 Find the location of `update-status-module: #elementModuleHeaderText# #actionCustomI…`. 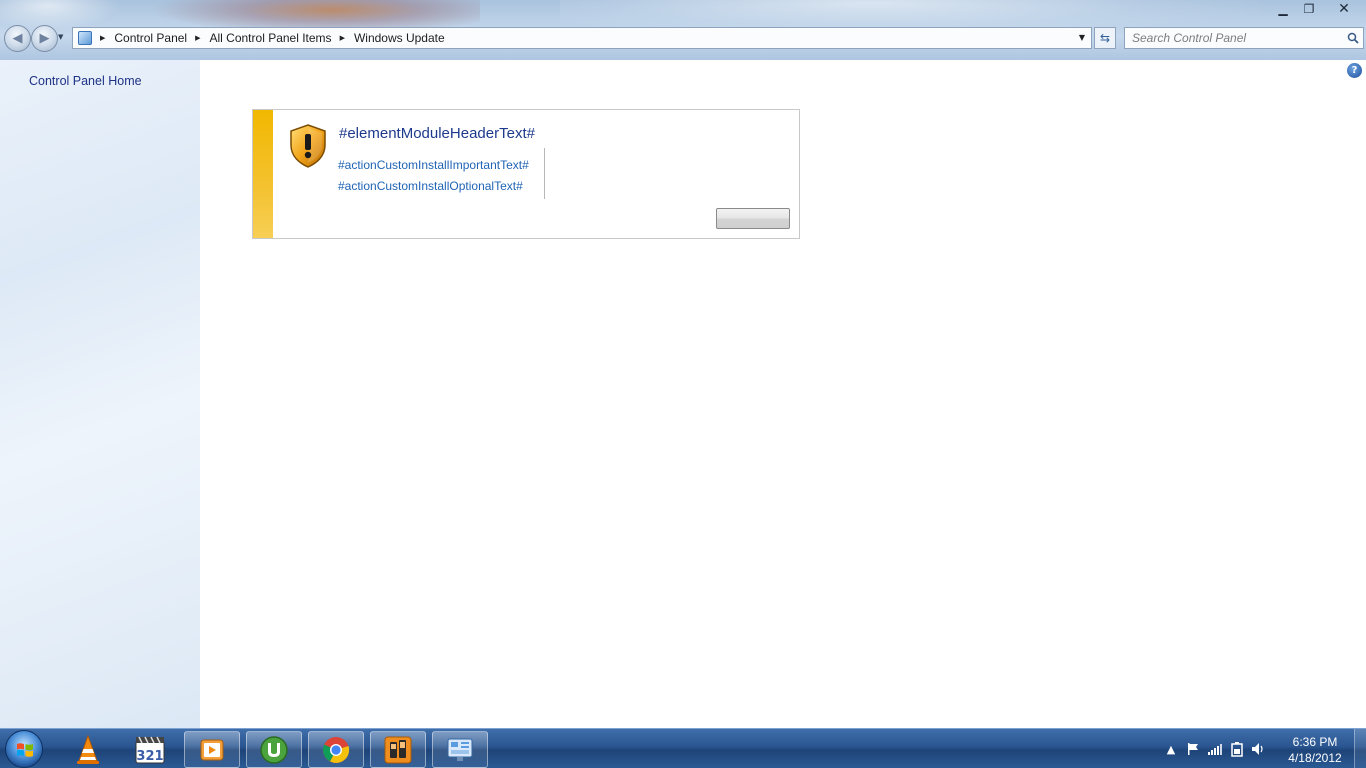

update-status-module: #elementModuleHeaderText# #actionCustomI… is located at coordinates (526, 174).